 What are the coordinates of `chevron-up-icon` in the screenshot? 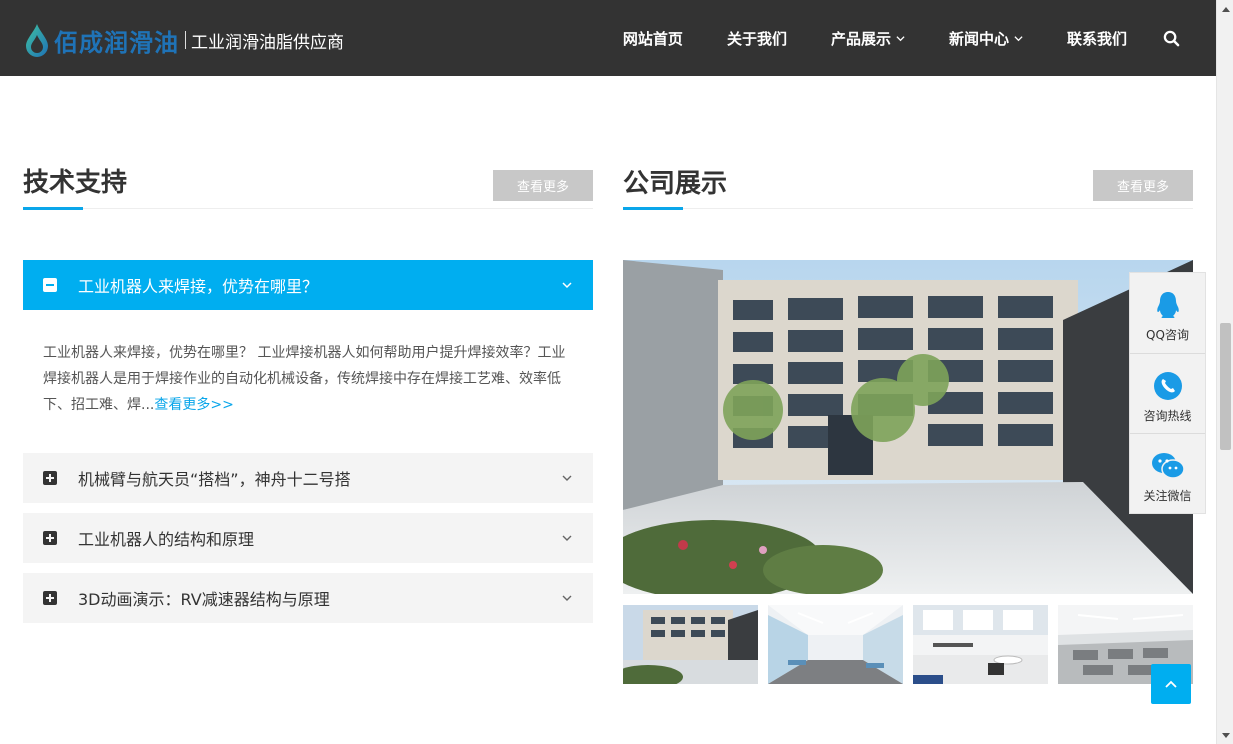 It's located at (1171, 684).